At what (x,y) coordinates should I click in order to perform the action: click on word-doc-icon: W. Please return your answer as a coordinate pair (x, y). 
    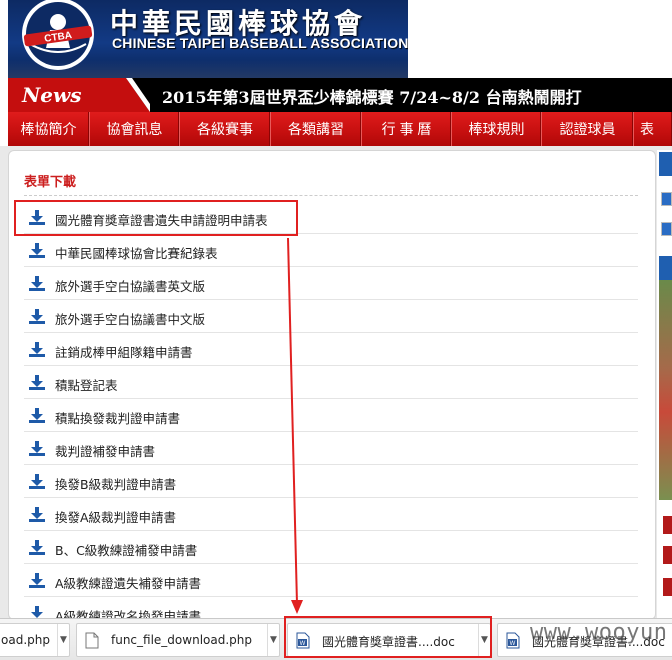
    Looking at the image, I should click on (513, 640).